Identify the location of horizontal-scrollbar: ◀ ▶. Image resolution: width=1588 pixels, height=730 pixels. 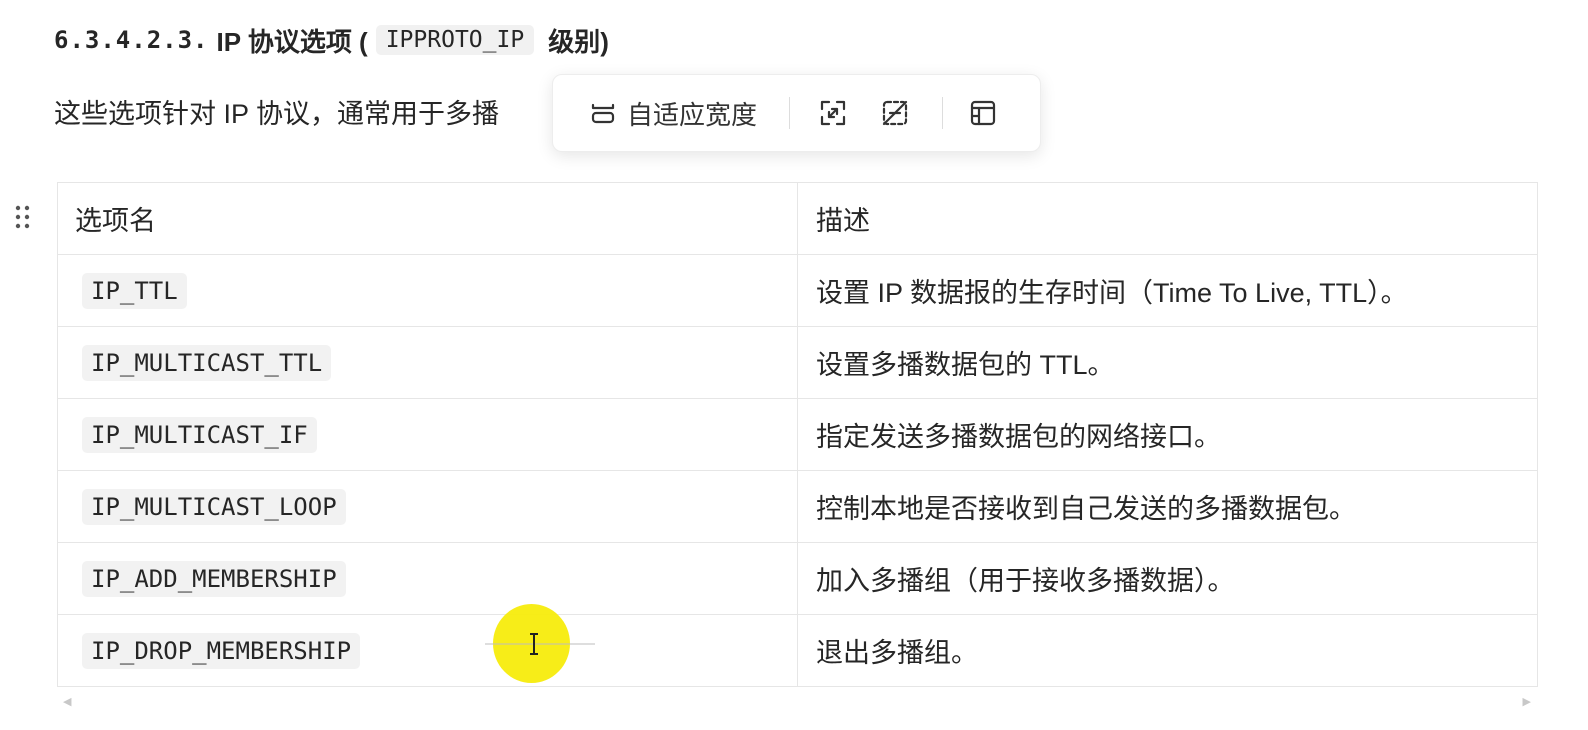
(797, 702).